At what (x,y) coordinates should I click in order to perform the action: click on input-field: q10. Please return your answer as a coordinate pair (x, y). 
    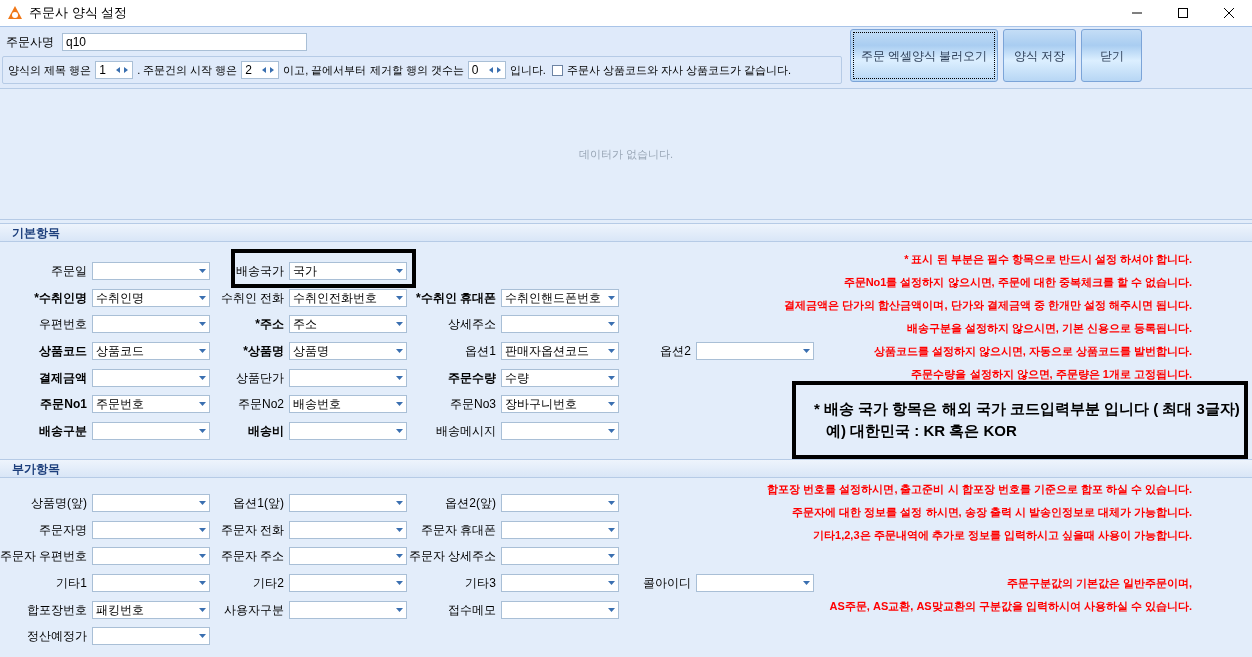
    Looking at the image, I should click on (184, 42).